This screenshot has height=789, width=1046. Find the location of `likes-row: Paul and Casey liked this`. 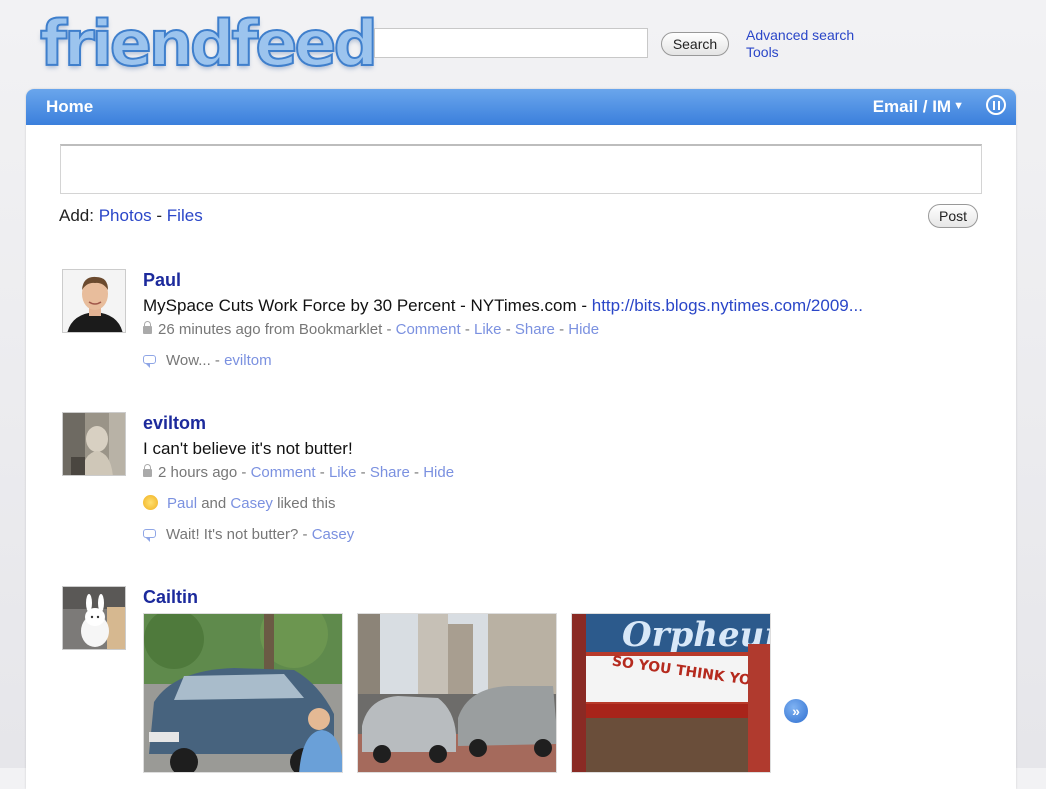

likes-row: Paul and Casey liked this is located at coordinates (578, 504).